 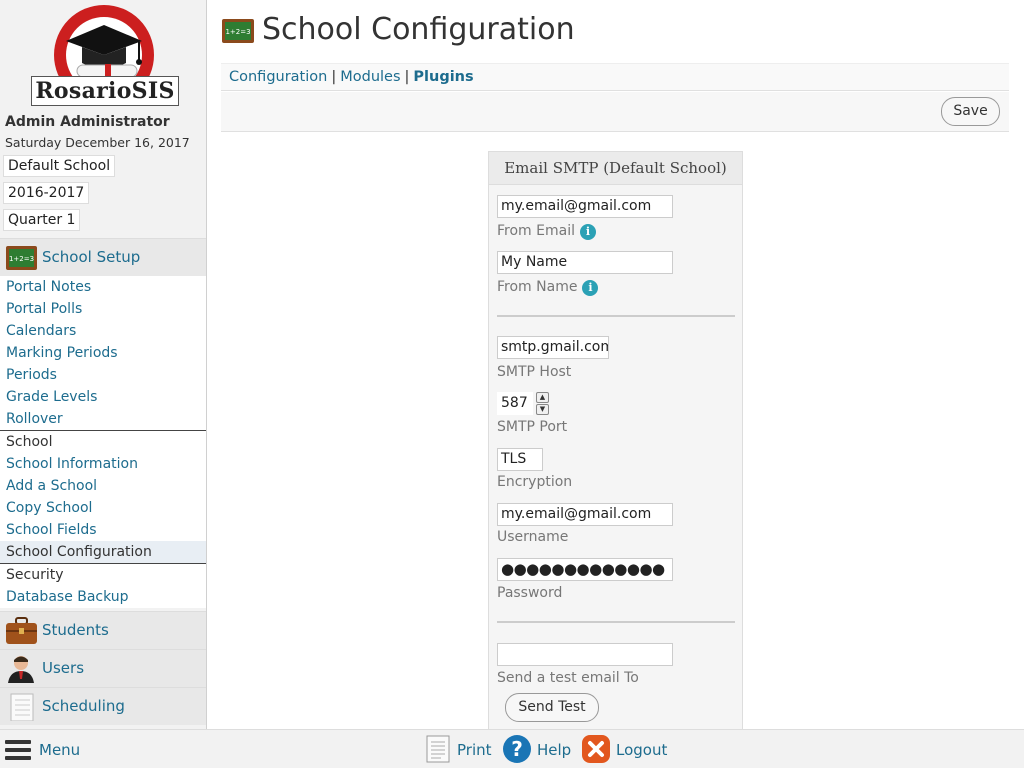 I want to click on tab-modules: Modules, so click(x=370, y=77).